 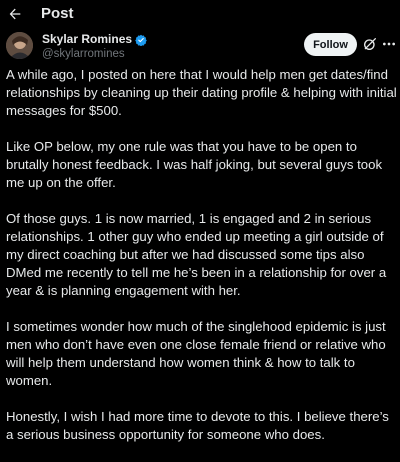 I want to click on more-button, so click(x=389, y=44).